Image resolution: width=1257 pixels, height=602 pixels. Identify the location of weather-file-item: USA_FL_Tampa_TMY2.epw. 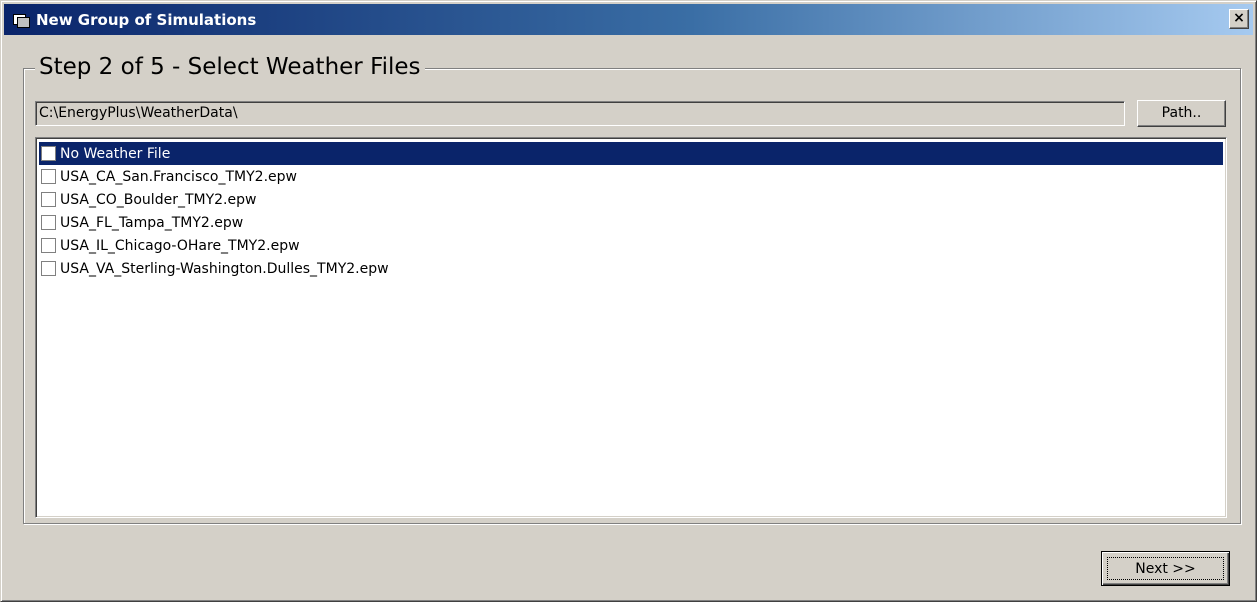
(631, 222).